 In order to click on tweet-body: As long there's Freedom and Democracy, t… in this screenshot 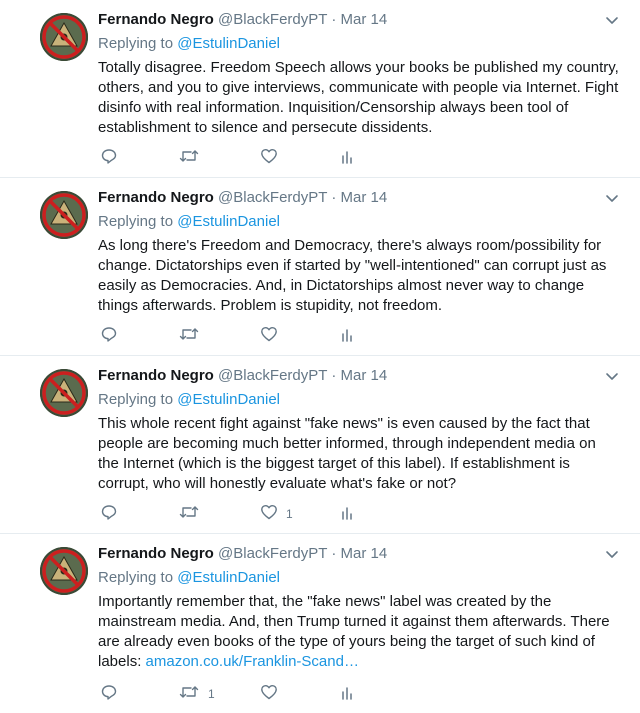, I will do `click(352, 275)`.